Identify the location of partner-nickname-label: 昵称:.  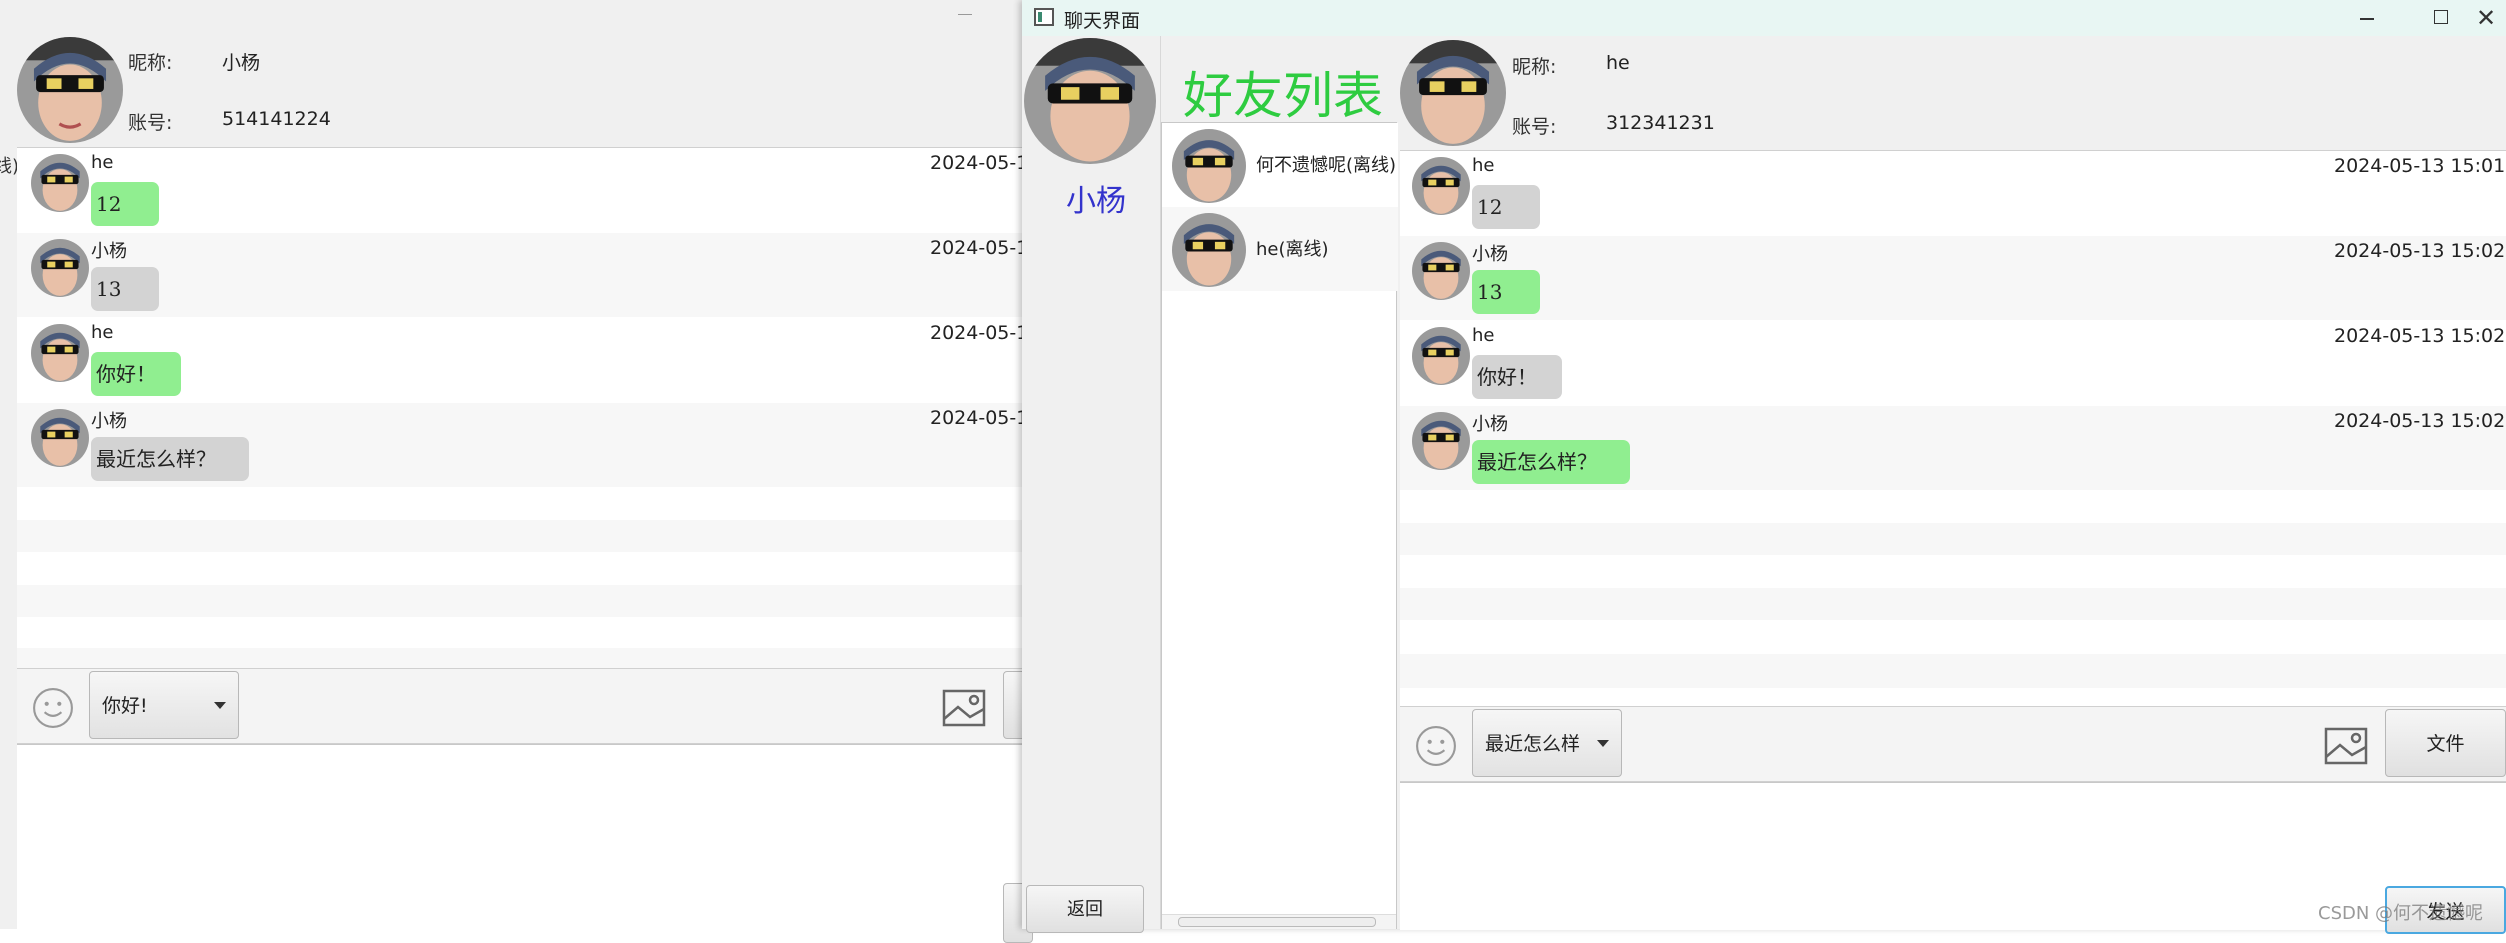
(1534, 67).